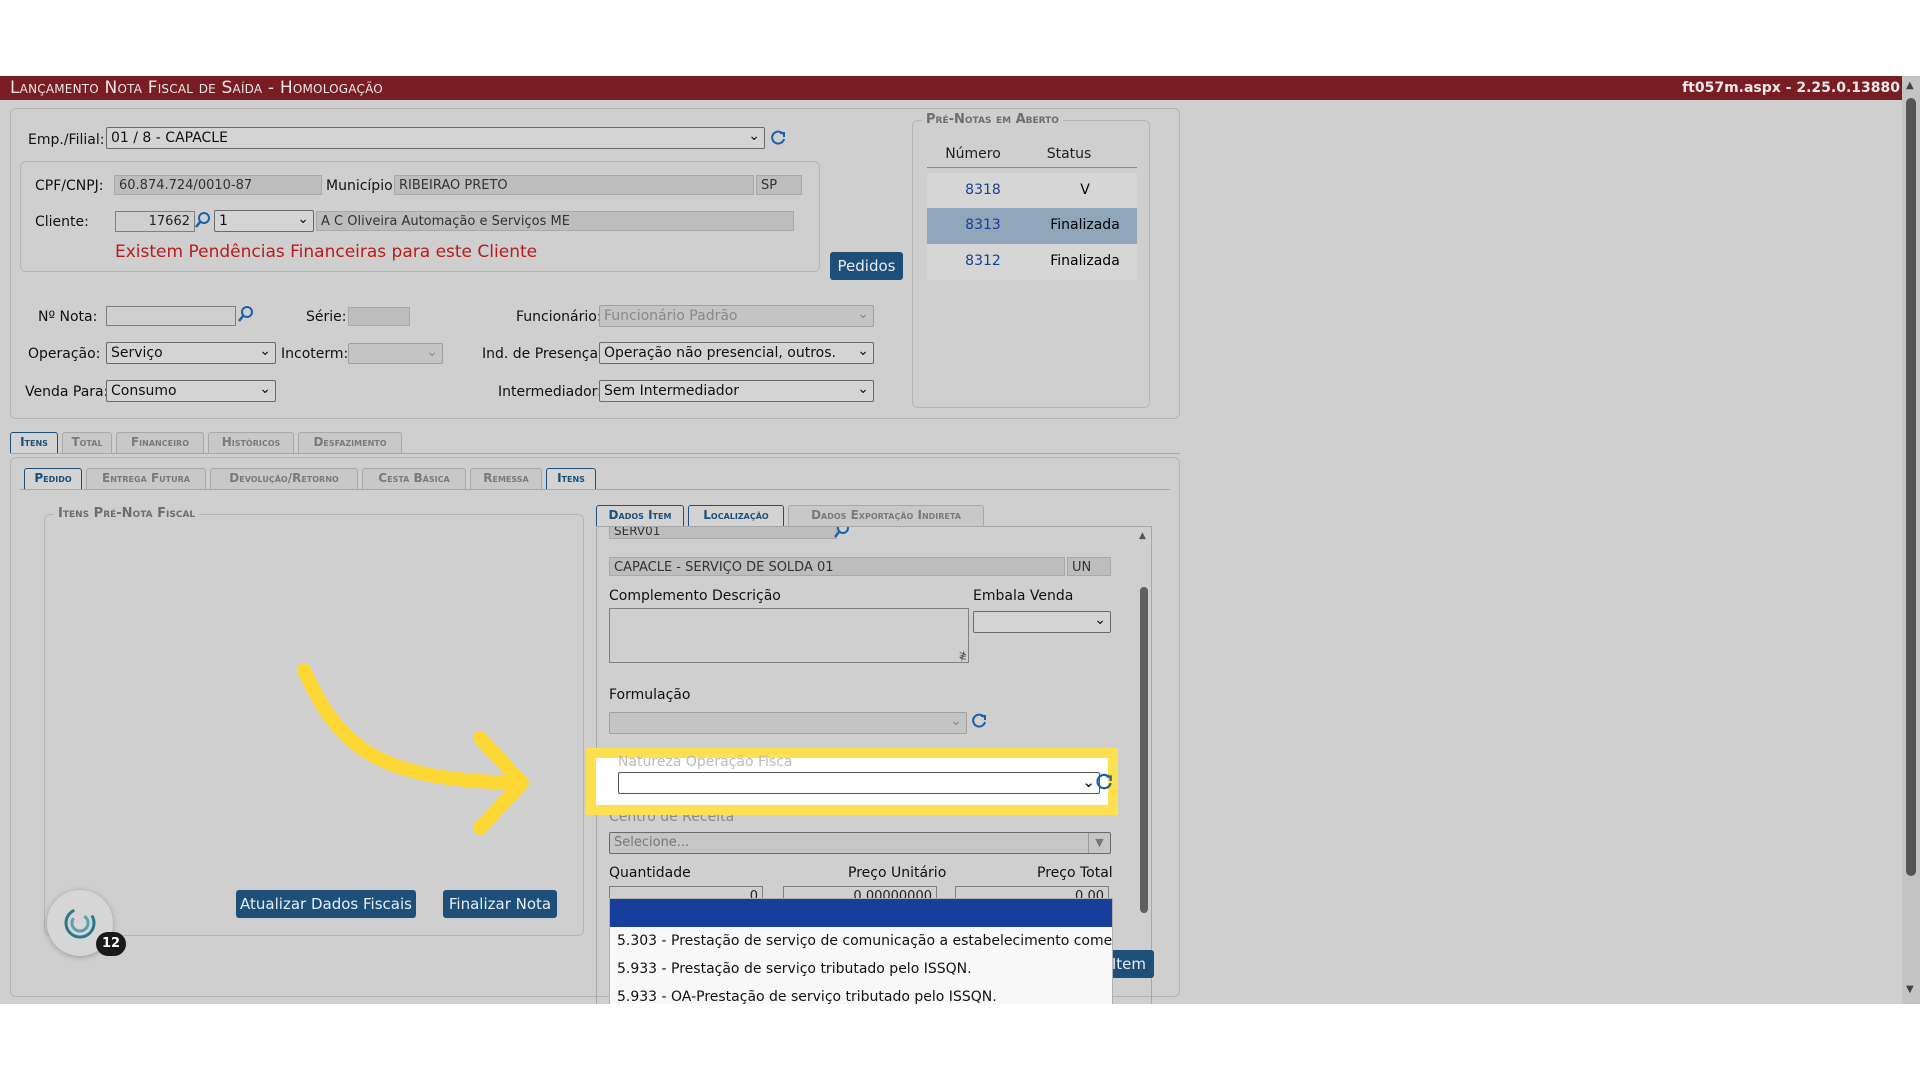 Image resolution: width=1920 pixels, height=1080 pixels. Describe the element at coordinates (886, 515) in the screenshot. I see `tab-dados-exportacao: Dados Exportação Indireta` at that location.